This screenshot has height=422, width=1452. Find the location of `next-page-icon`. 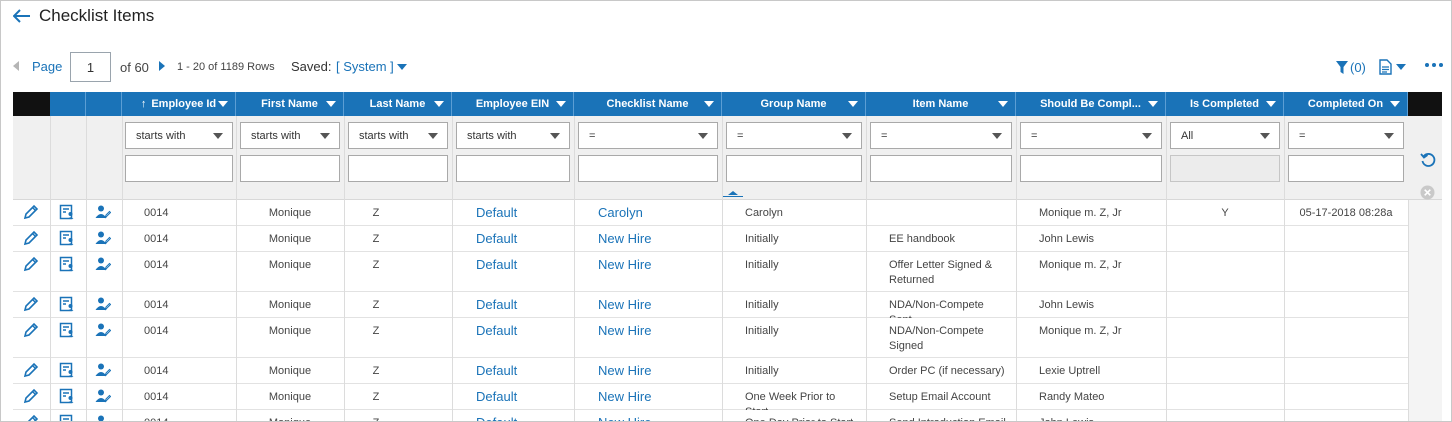

next-page-icon is located at coordinates (162, 66).